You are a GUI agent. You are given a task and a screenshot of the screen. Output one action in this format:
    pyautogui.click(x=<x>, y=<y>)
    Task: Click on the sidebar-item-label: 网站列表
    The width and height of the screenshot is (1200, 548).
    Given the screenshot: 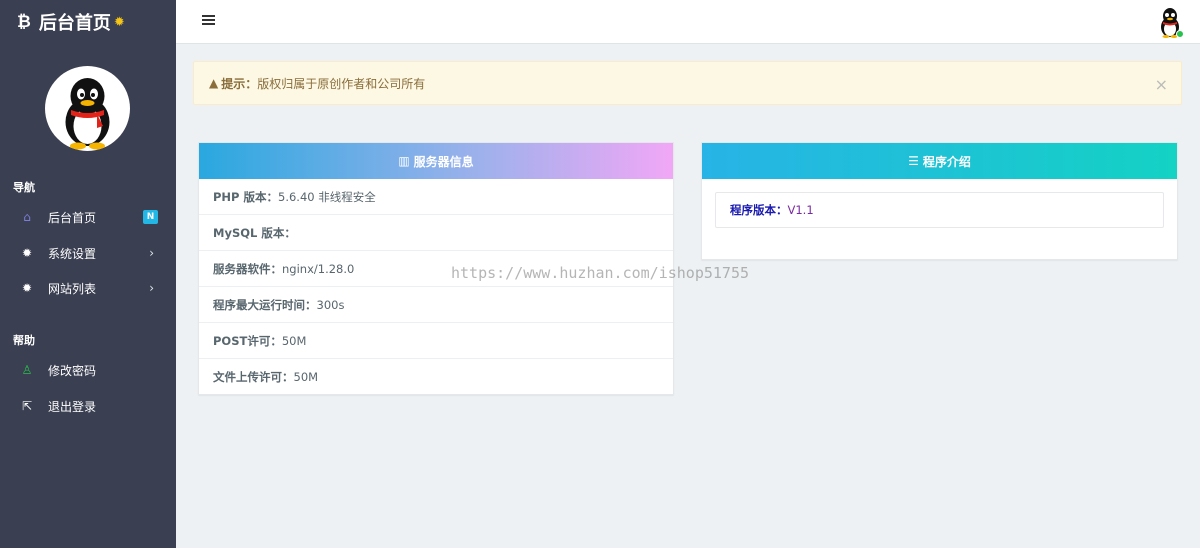 What is the action you would take?
    pyautogui.click(x=72, y=288)
    